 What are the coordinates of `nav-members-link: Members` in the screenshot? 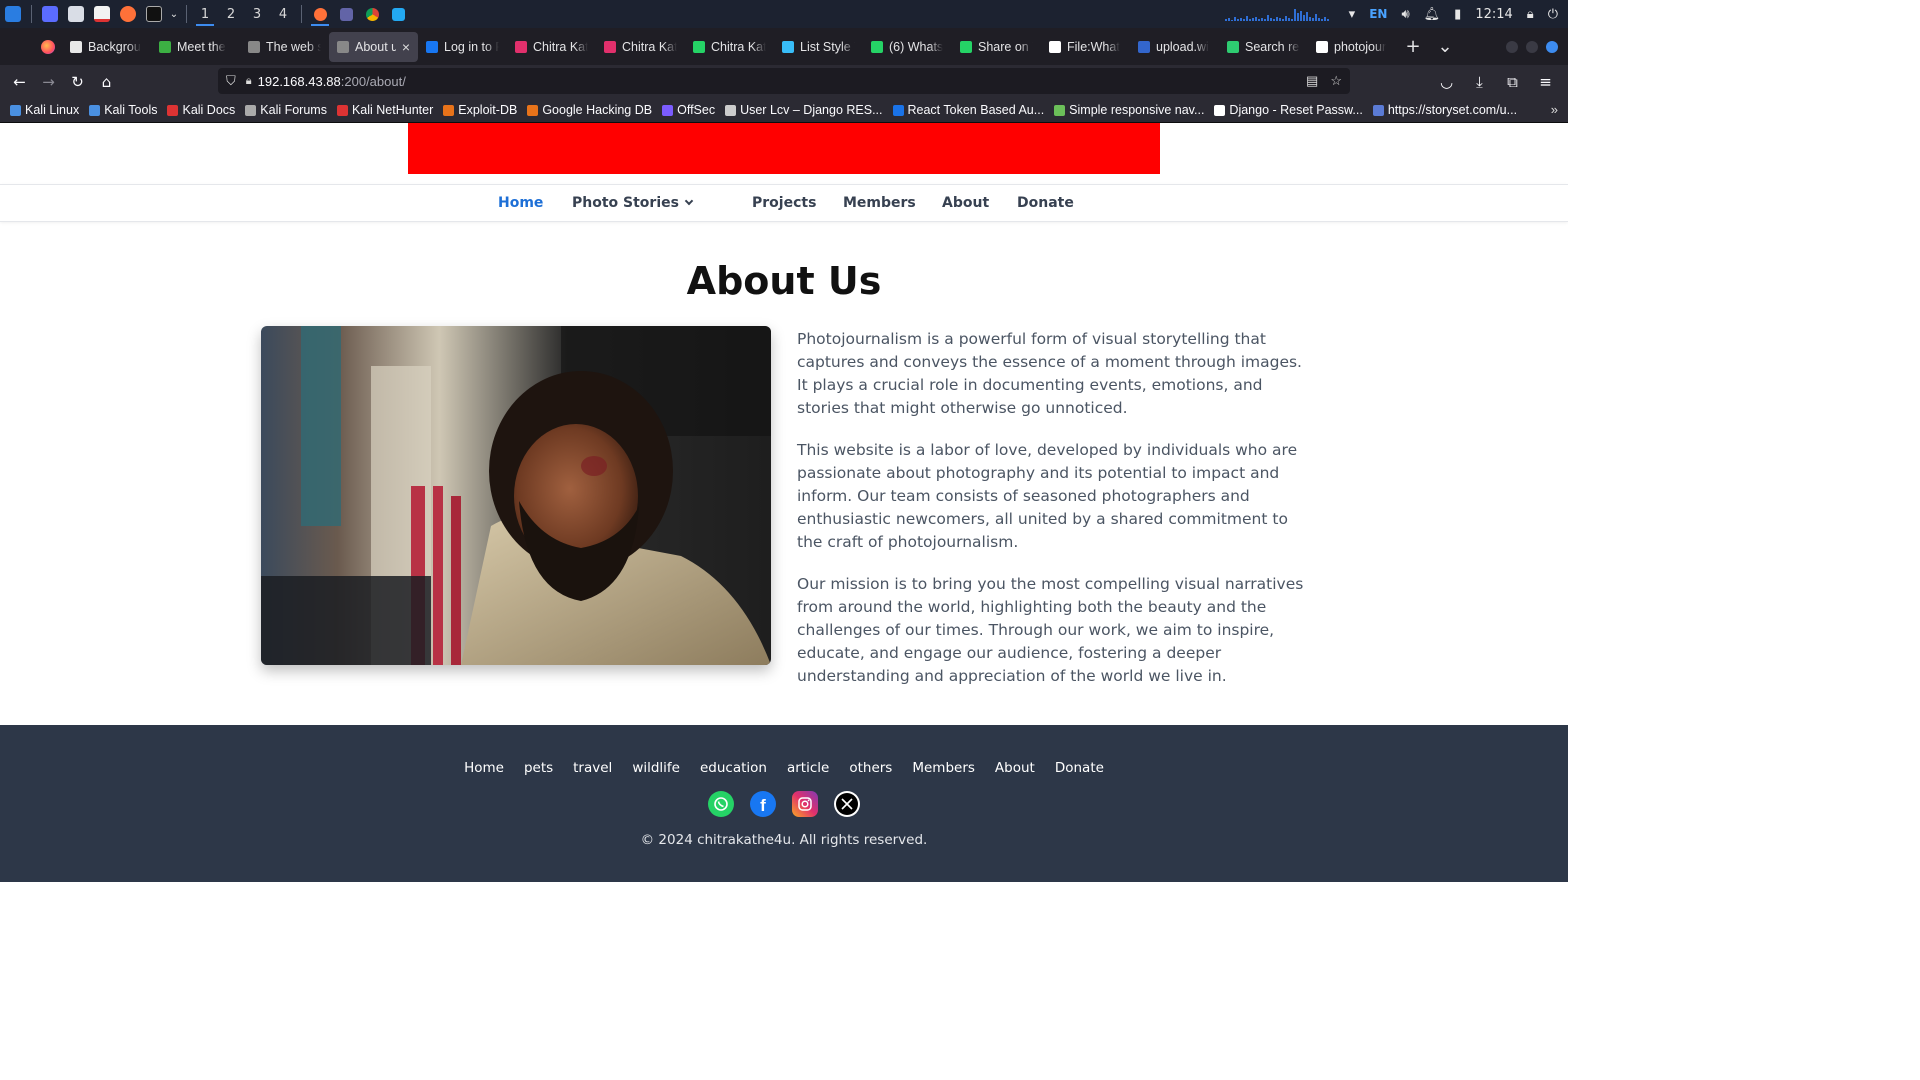 It's located at (879, 203).